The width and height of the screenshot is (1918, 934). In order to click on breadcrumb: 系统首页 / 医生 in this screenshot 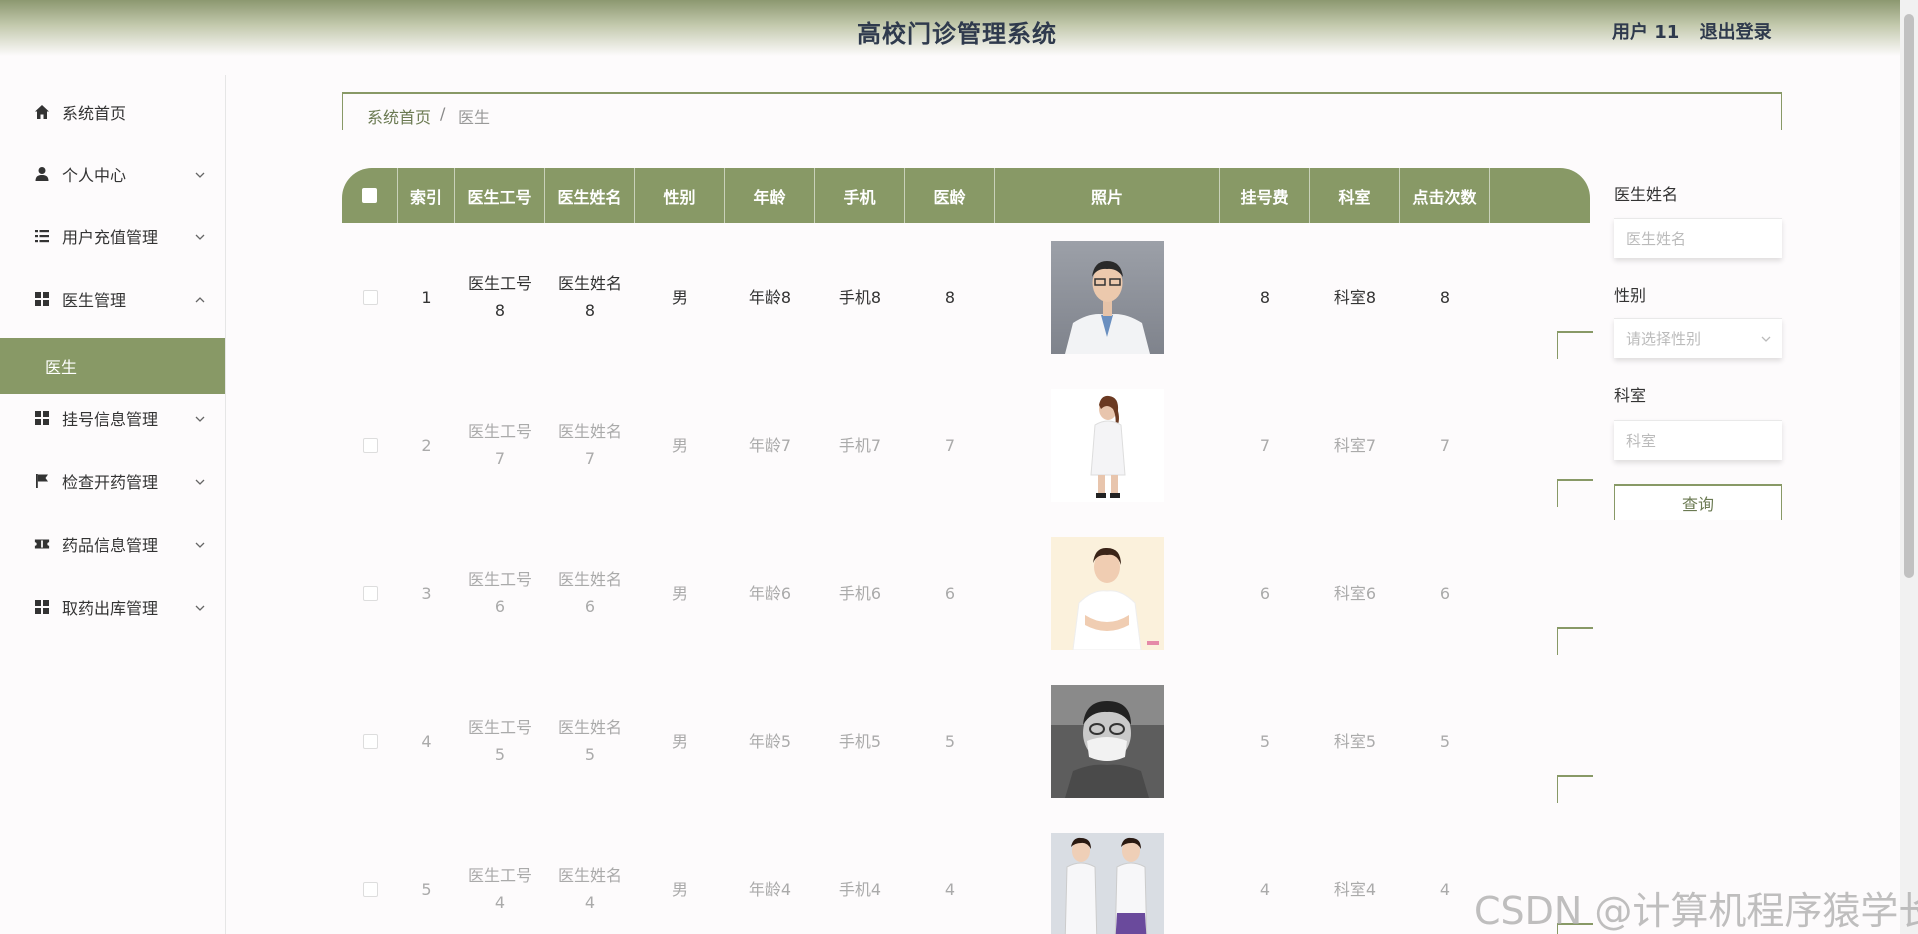, I will do `click(1062, 111)`.